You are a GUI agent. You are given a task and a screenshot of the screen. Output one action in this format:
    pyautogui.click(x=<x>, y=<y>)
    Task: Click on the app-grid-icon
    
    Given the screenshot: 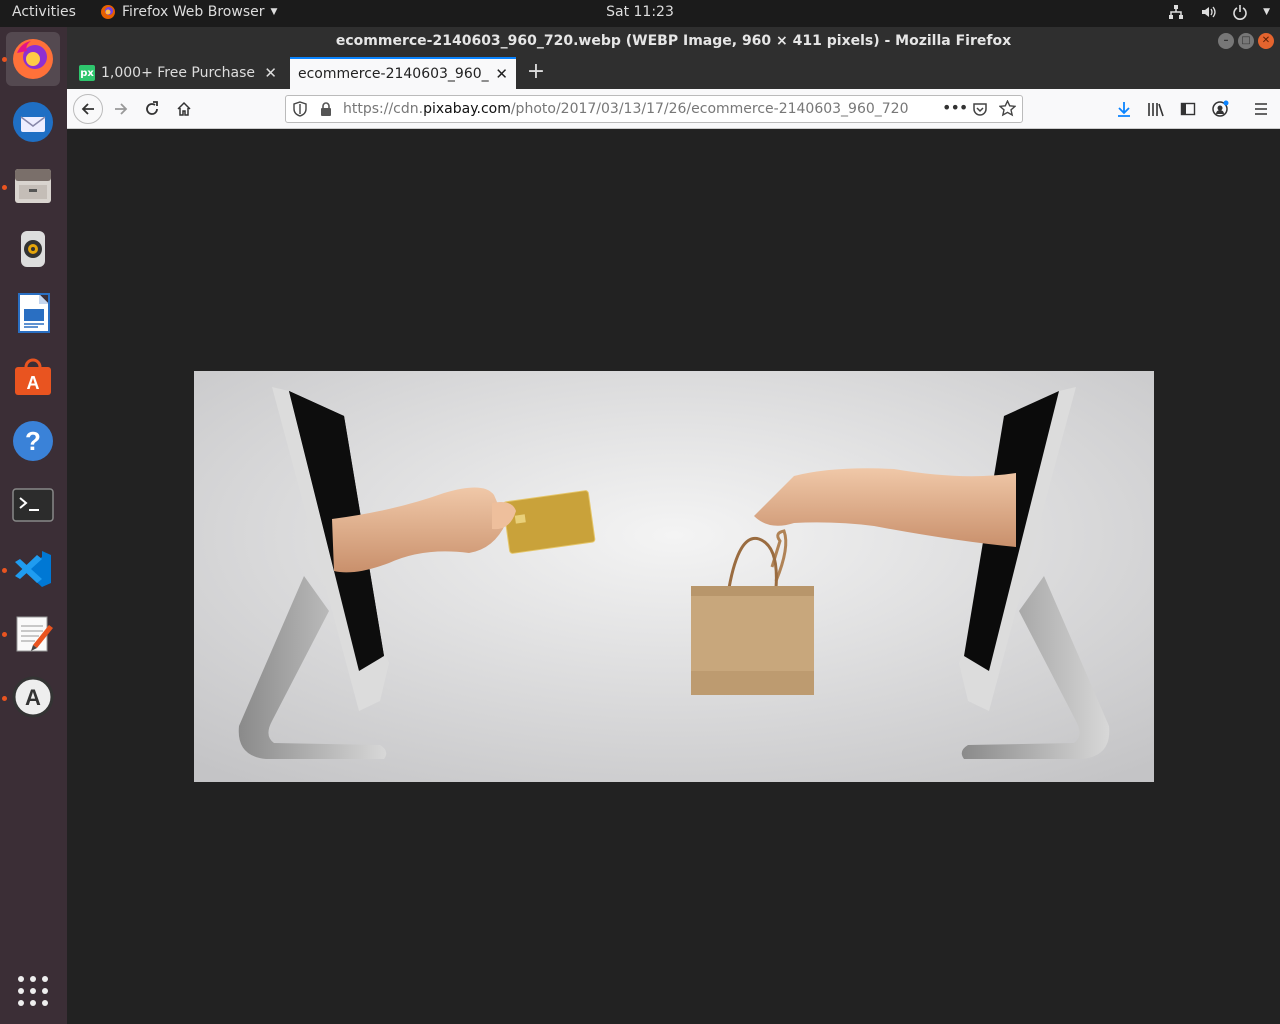 What is the action you would take?
    pyautogui.click(x=33, y=991)
    